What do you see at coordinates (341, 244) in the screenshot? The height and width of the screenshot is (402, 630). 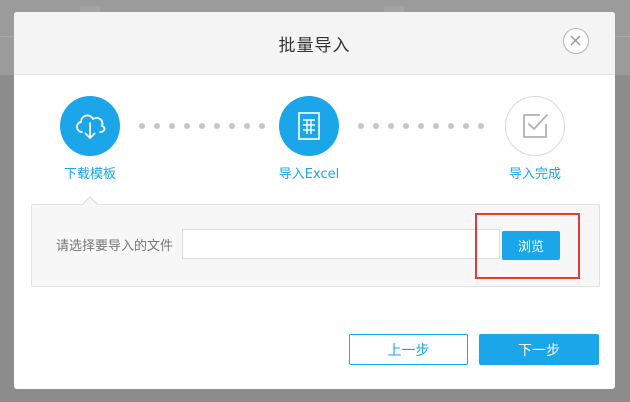 I see `file-path-input` at bounding box center [341, 244].